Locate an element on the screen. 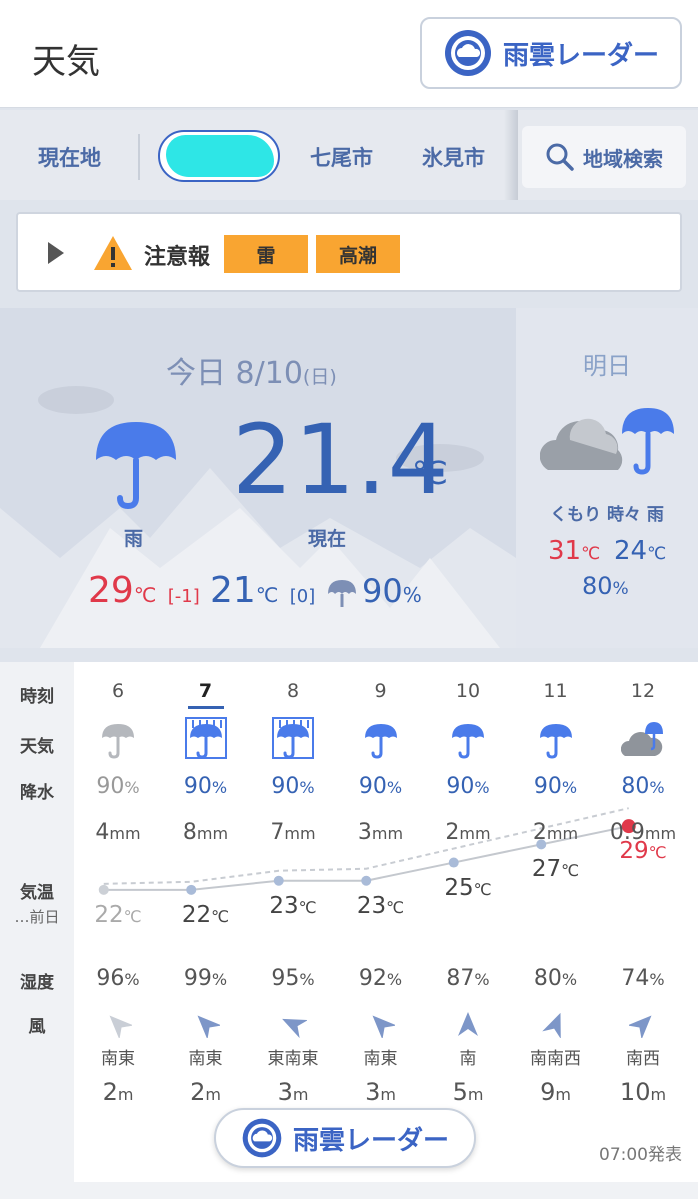 This screenshot has width=698, height=1199. hour-column: 9 90% 3mm 23℃ 92% 南東 3m is located at coordinates (381, 922).